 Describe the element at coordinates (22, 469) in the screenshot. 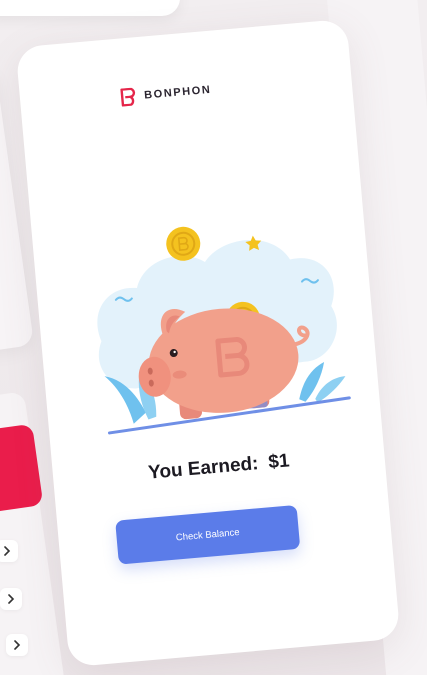

I see `side-red-card` at that location.